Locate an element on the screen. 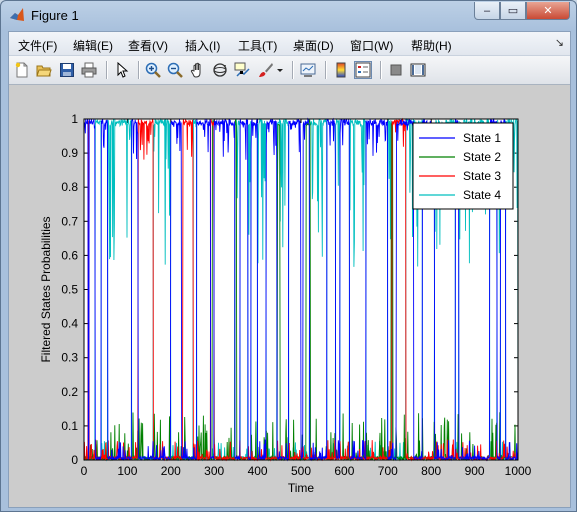 The width and height of the screenshot is (577, 512). legend-entry: State 4 is located at coordinates (482, 195).